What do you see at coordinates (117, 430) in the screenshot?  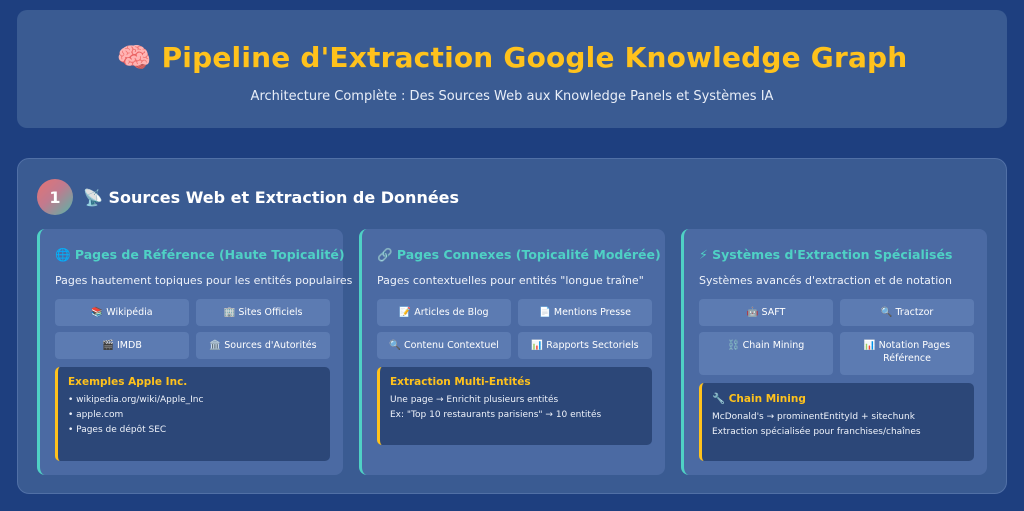 I see `example-line: • Pages de dépôt SEC` at bounding box center [117, 430].